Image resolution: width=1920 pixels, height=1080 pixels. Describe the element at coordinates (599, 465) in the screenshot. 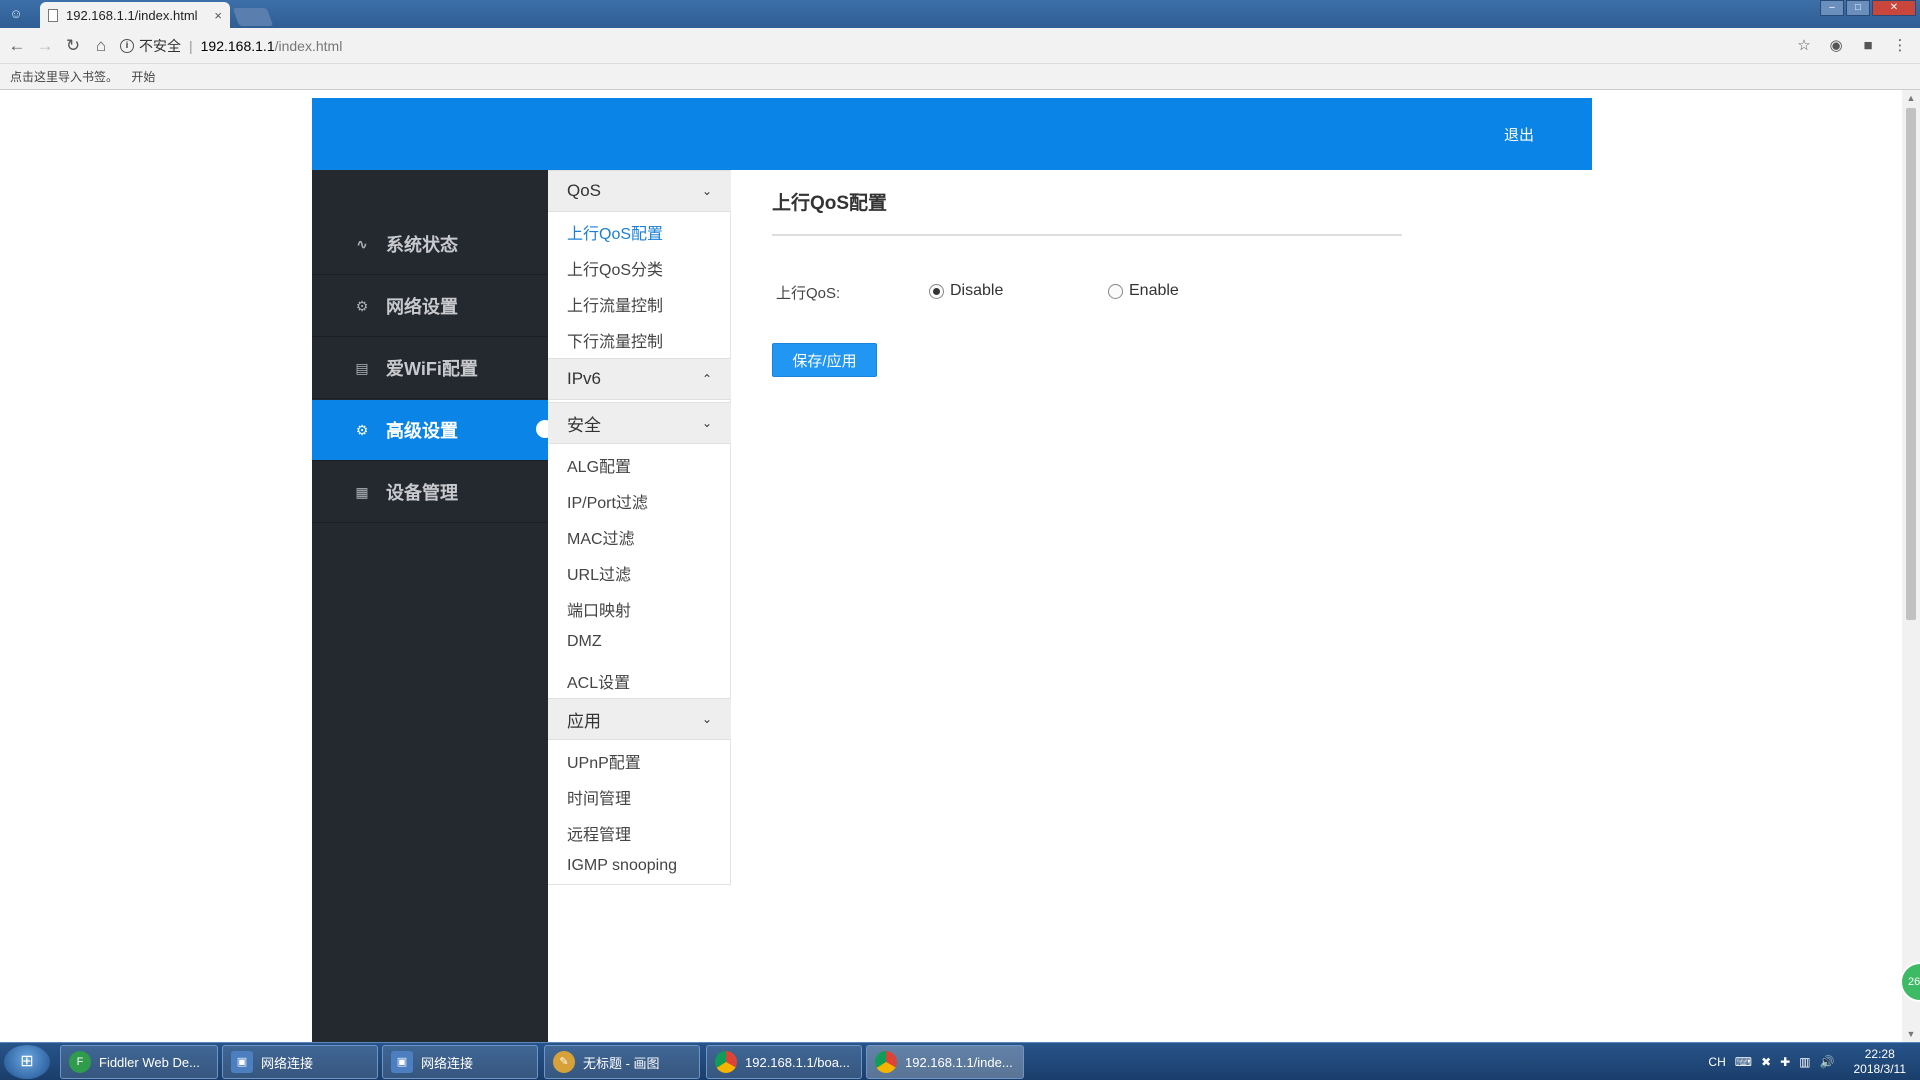

I see `submenu-item-alg: ALG配置` at that location.